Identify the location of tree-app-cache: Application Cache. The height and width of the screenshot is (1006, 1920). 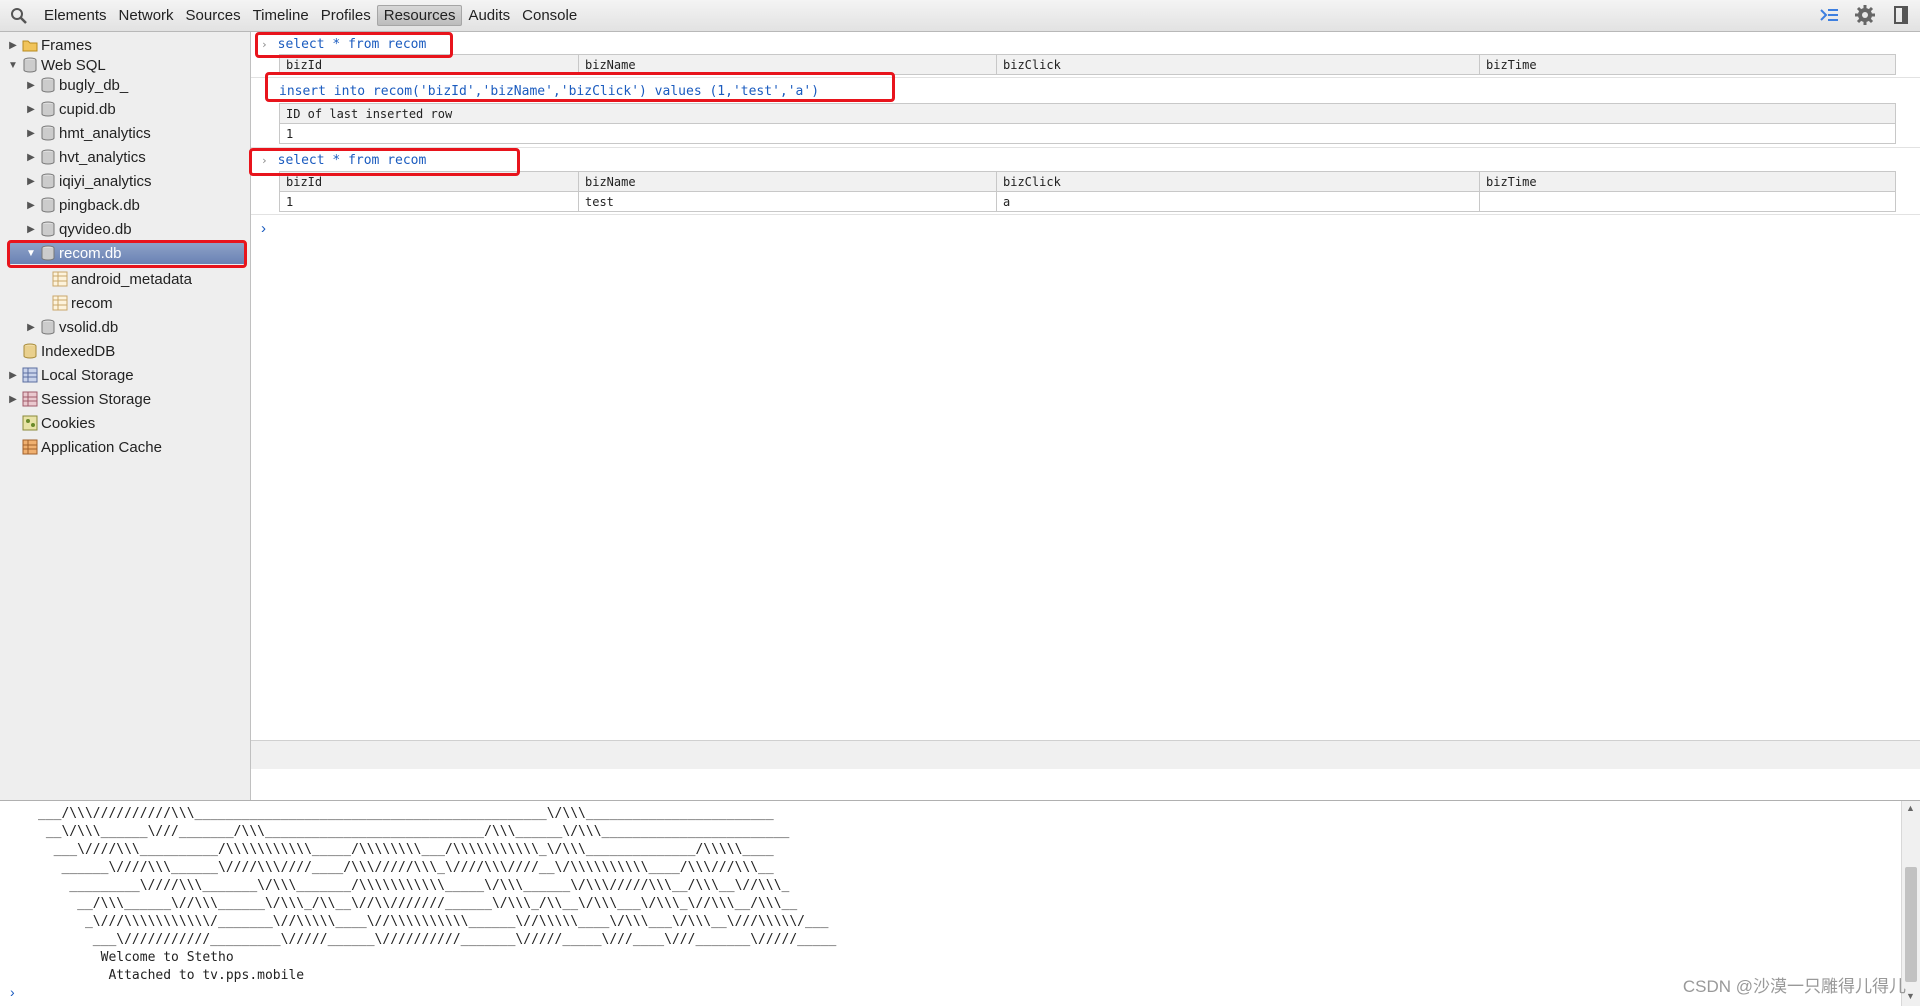
(92, 447).